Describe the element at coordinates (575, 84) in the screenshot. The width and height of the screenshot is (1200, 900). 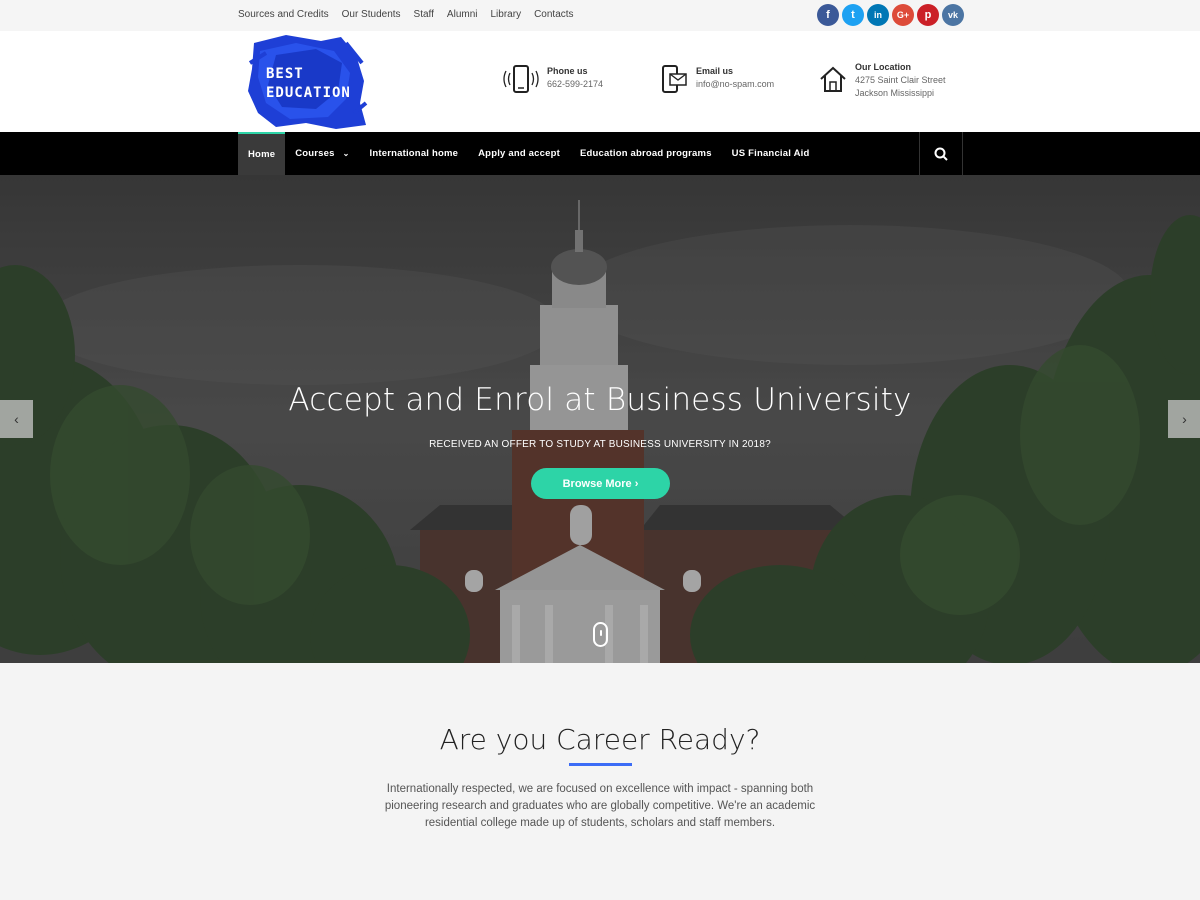
I see `phone-number: 662-599-2174` at that location.